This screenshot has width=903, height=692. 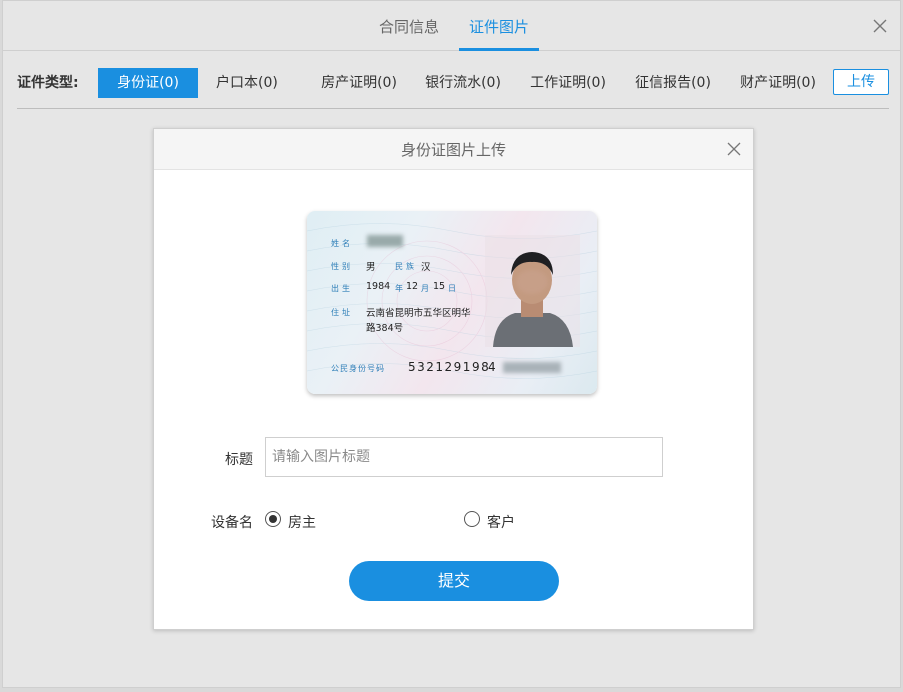 I want to click on type-bank-statement: 银行流水(0), so click(x=463, y=83).